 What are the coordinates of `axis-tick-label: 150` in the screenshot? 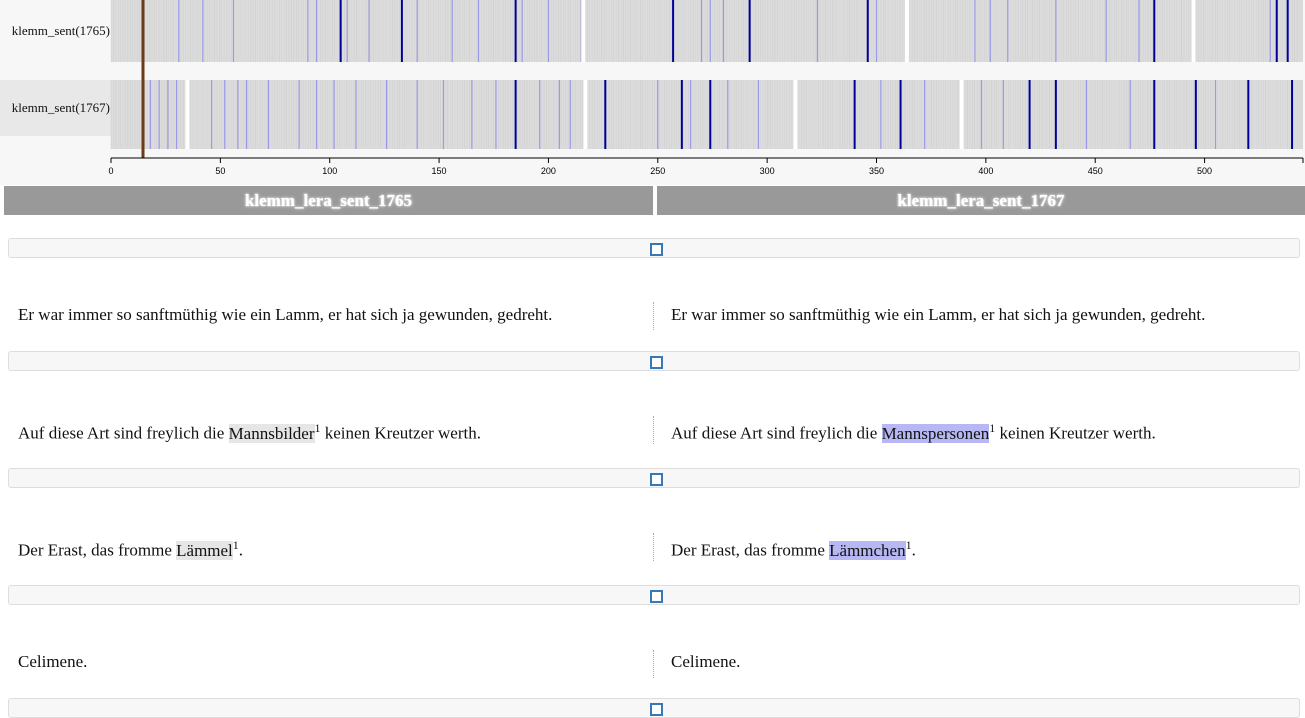 It's located at (439, 171).